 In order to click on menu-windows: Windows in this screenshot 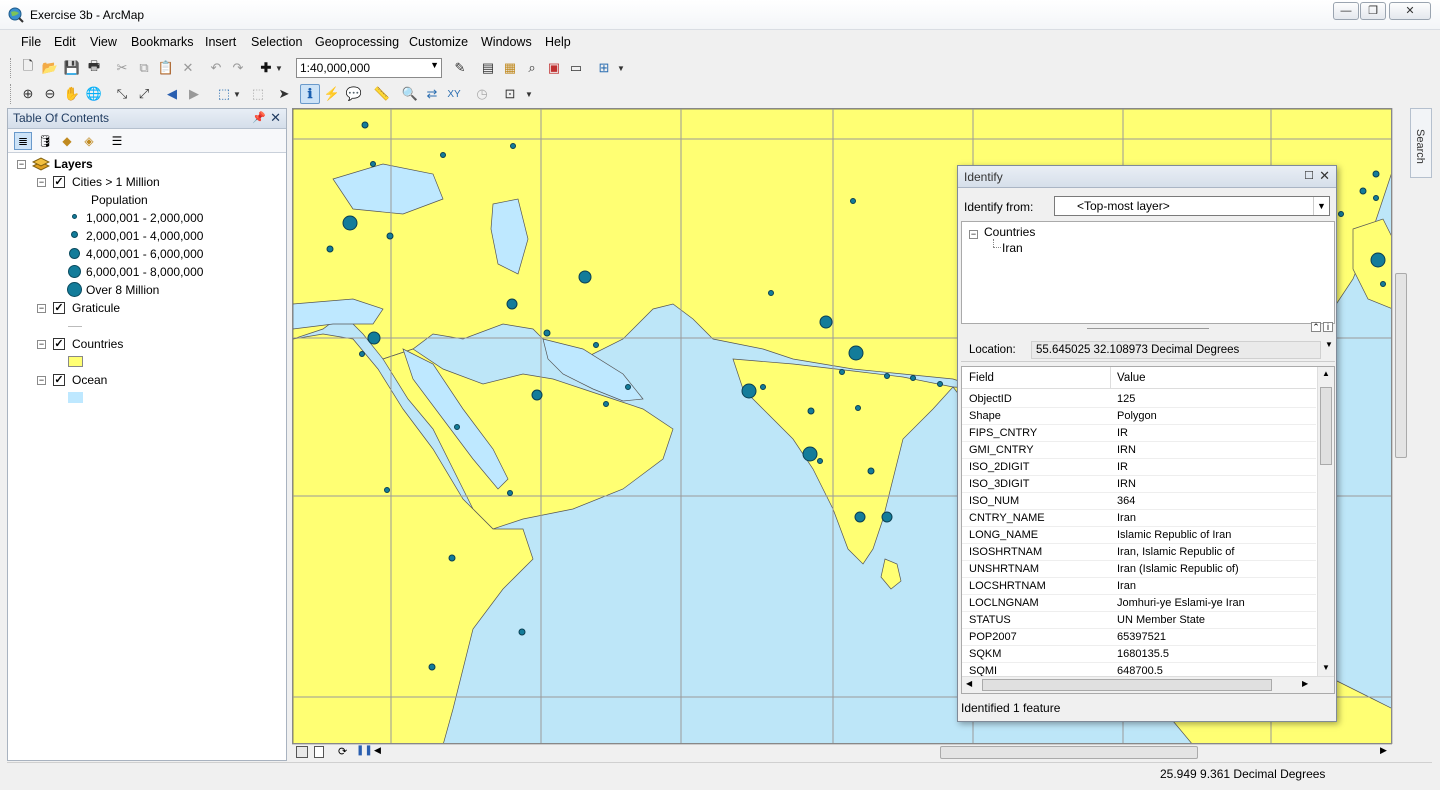, I will do `click(506, 42)`.